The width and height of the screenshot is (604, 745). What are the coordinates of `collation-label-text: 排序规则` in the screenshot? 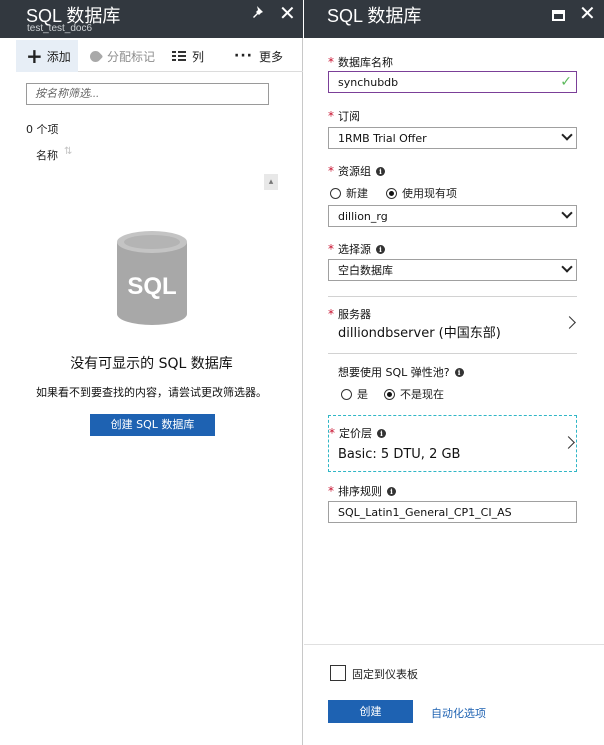 It's located at (360, 491).